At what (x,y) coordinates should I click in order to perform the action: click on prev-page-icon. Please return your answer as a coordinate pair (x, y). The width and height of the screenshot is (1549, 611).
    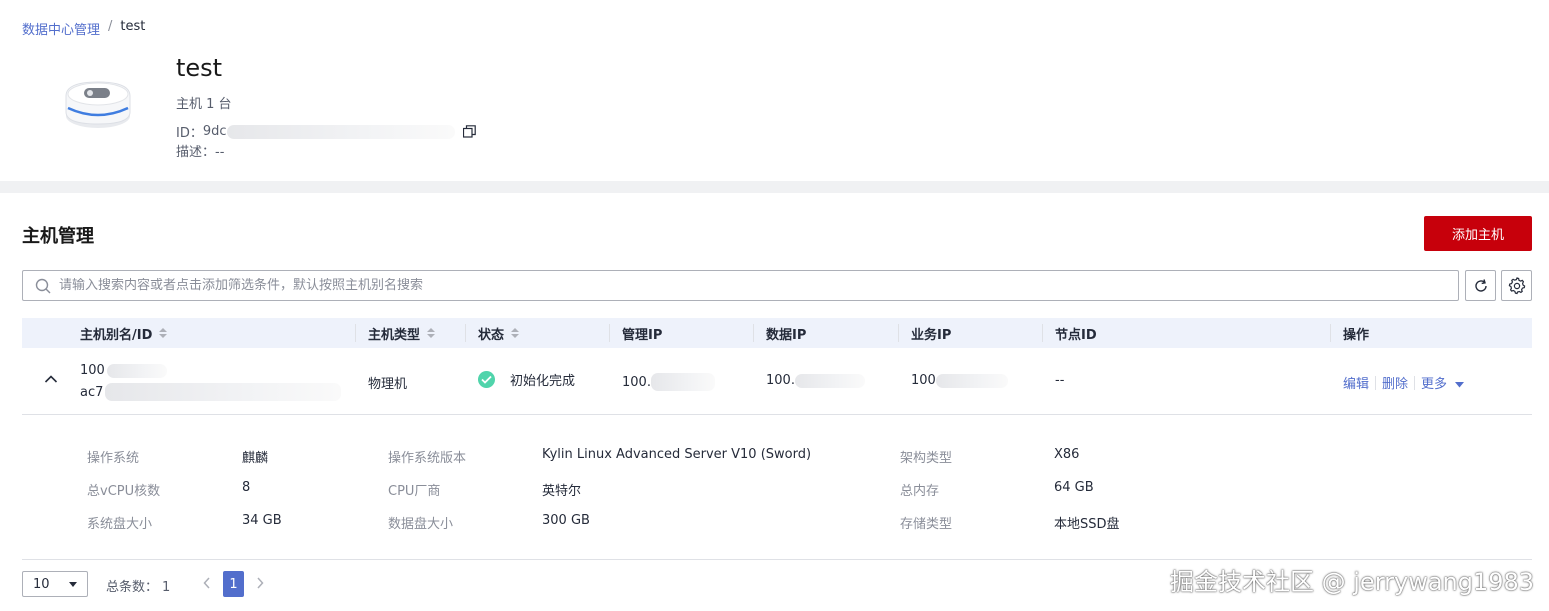
    Looking at the image, I should click on (207, 583).